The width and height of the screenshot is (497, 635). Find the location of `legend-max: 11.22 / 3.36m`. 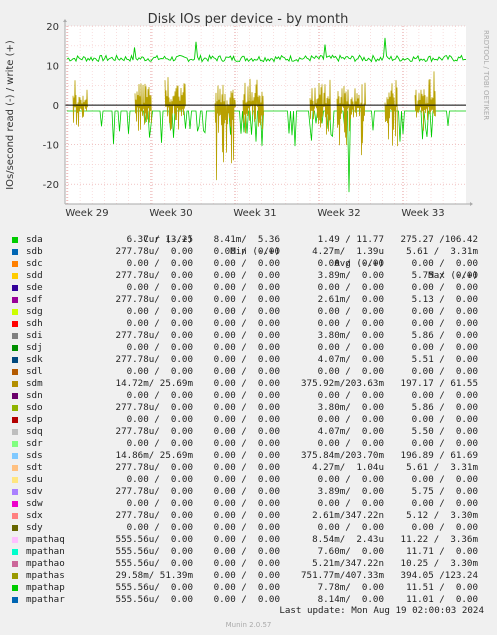

legend-max: 11.22 / 3.36m is located at coordinates (439, 539).